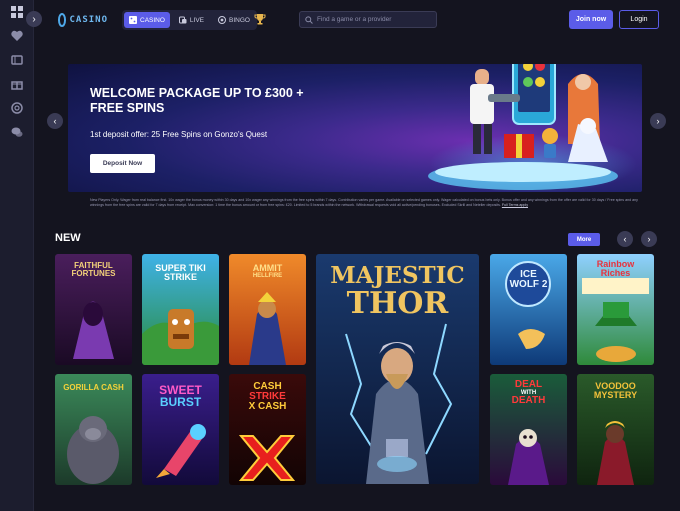 This screenshot has width=680, height=511. What do you see at coordinates (591, 19) in the screenshot?
I see `join-now-button: Join now` at bounding box center [591, 19].